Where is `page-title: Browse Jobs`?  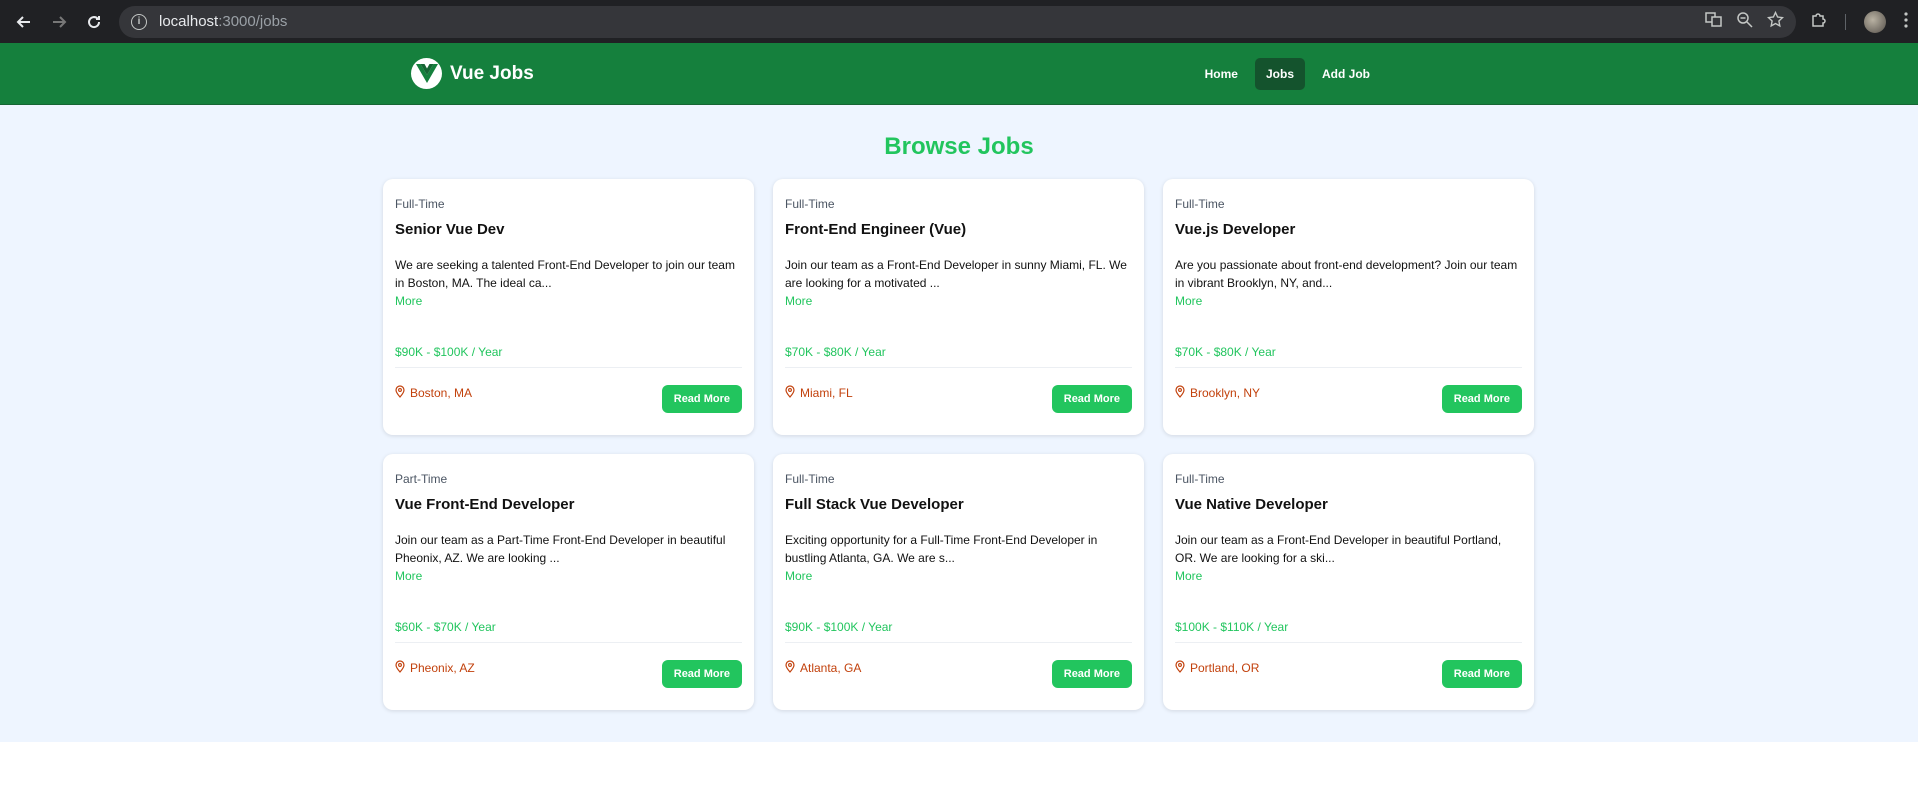
page-title: Browse Jobs is located at coordinates (959, 146).